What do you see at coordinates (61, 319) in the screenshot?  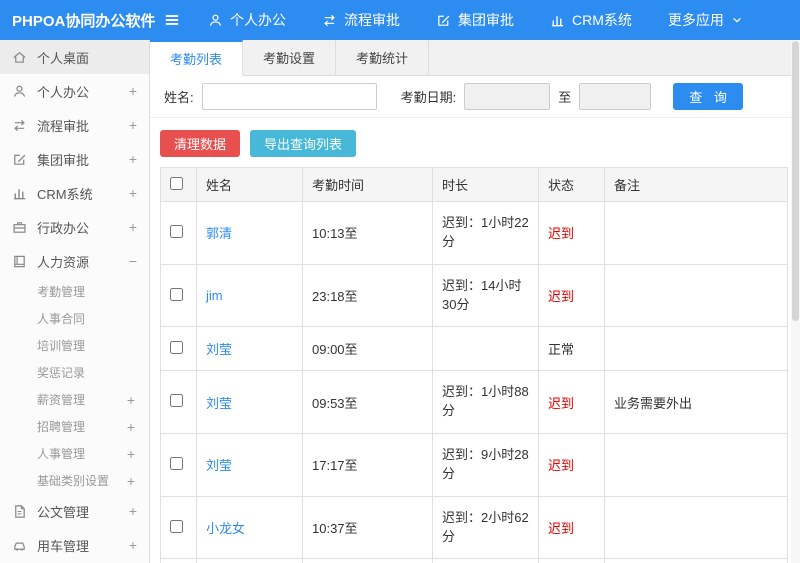 I see `sidebar-subitem-label: 人事合同` at bounding box center [61, 319].